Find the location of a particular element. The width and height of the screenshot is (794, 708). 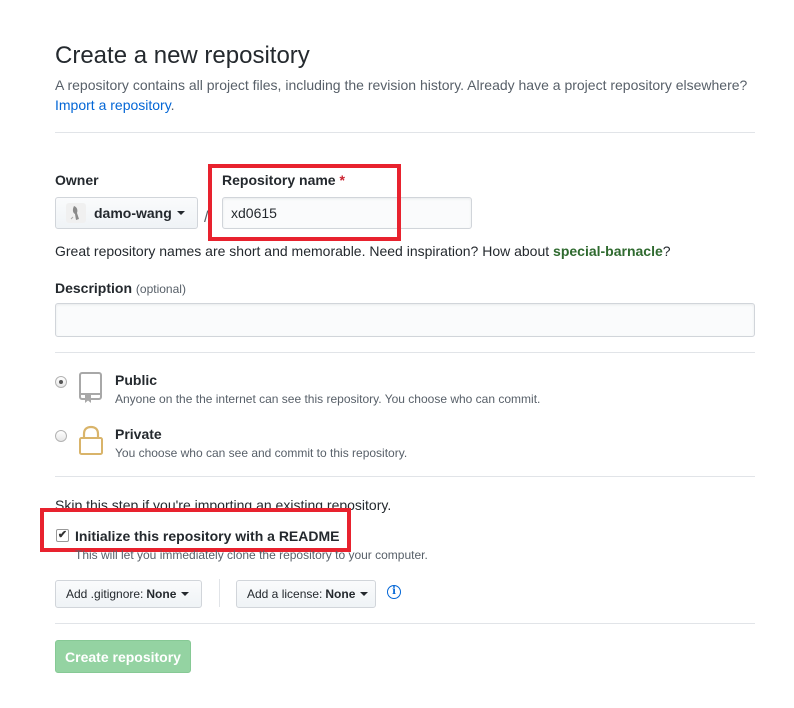

private-title: Private is located at coordinates (138, 434).